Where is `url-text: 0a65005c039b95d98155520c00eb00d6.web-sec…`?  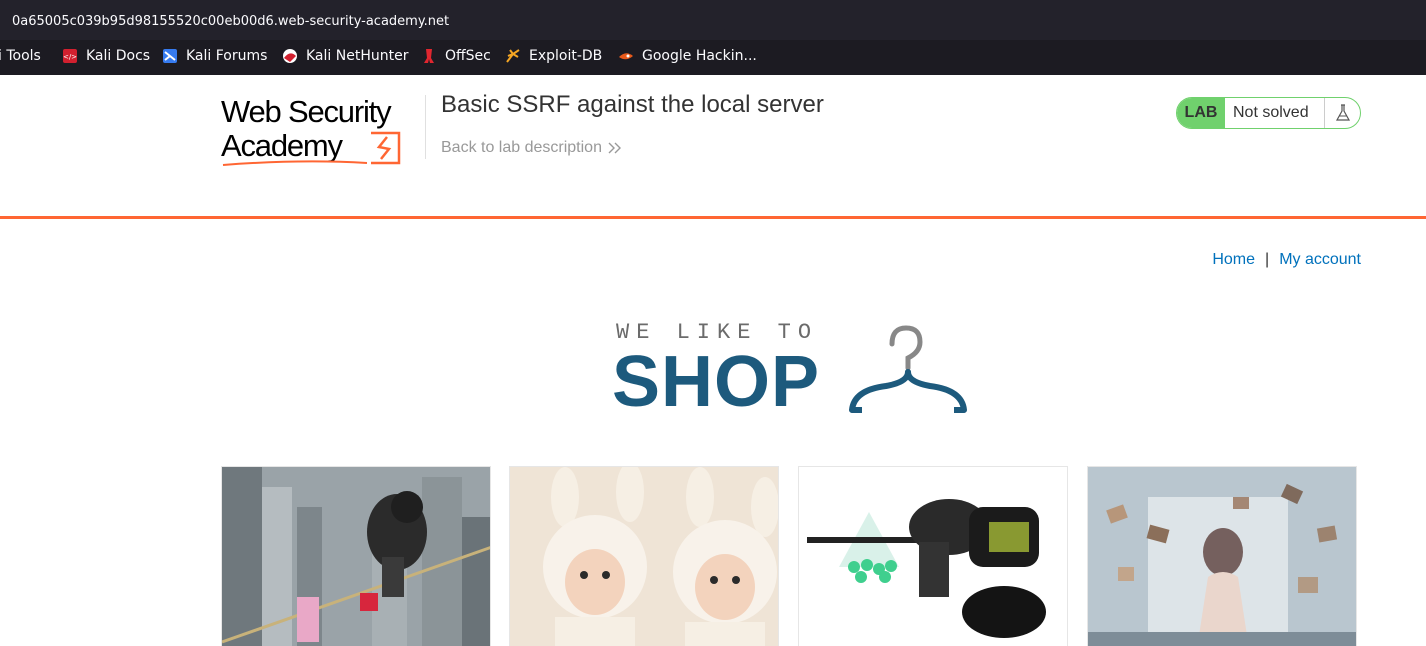 url-text: 0a65005c039b95d98155520c00eb00d6.web-sec… is located at coordinates (230, 21).